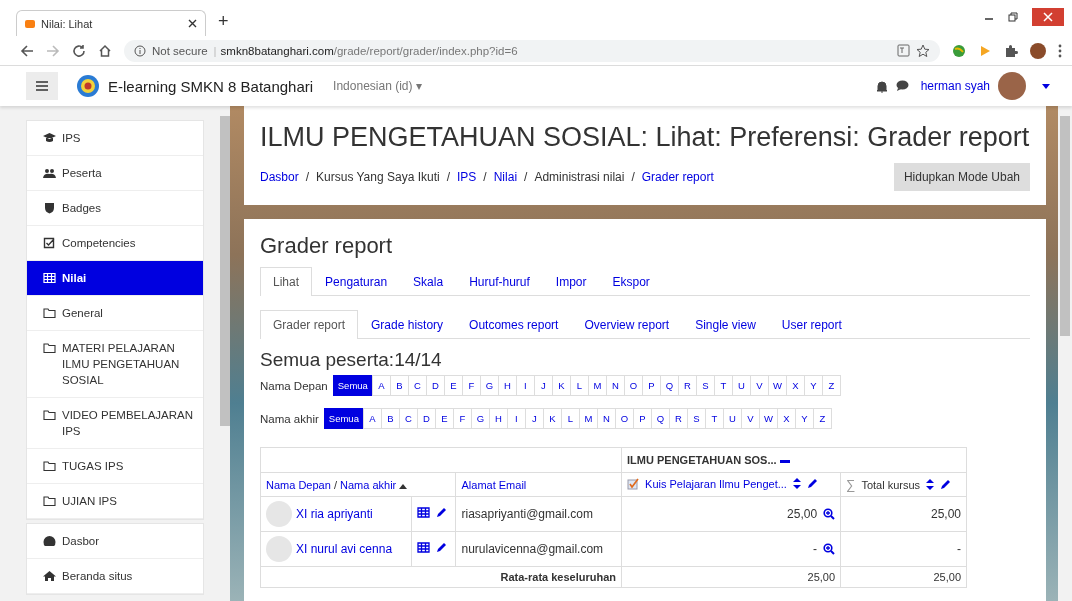 This screenshot has width=1072, height=601. I want to click on sidebar-item: TUGAS IPS, so click(115, 466).